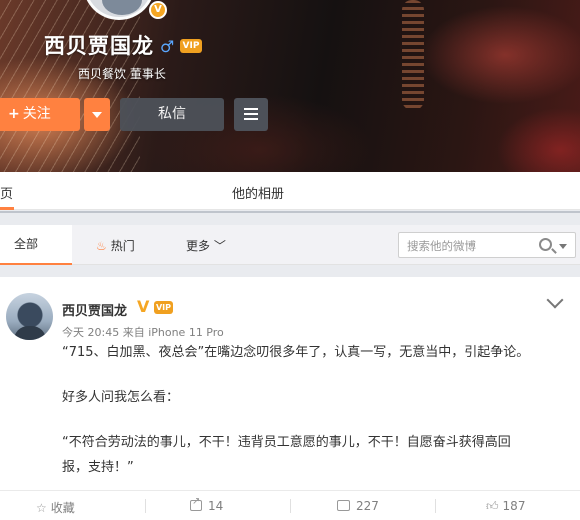 The image size is (580, 520). Describe the element at coordinates (163, 307) in the screenshot. I see `vip-icon: VIP` at that location.